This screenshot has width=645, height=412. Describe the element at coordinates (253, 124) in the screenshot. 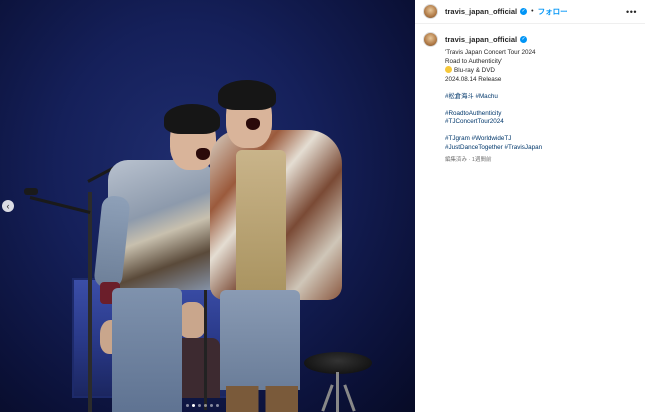

I see `performer-right-mouth` at that location.